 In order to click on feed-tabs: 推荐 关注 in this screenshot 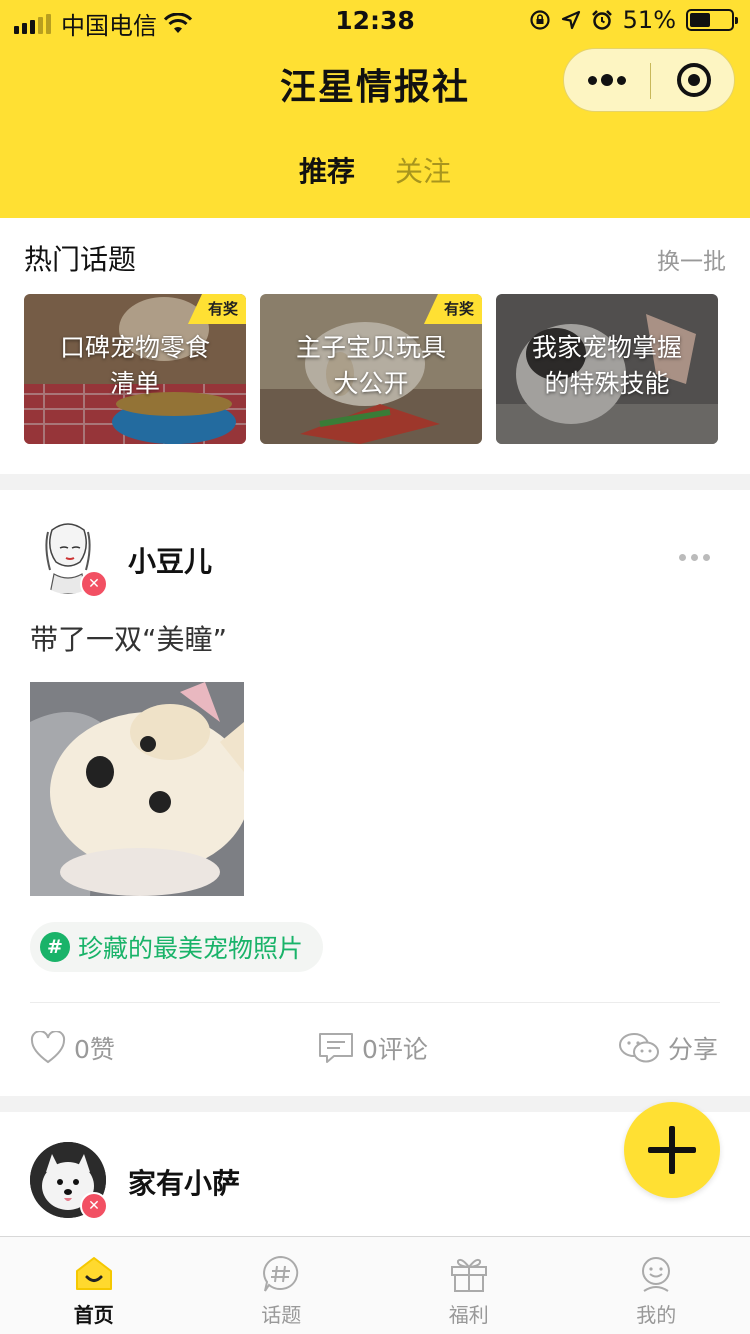, I will do `click(375, 170)`.